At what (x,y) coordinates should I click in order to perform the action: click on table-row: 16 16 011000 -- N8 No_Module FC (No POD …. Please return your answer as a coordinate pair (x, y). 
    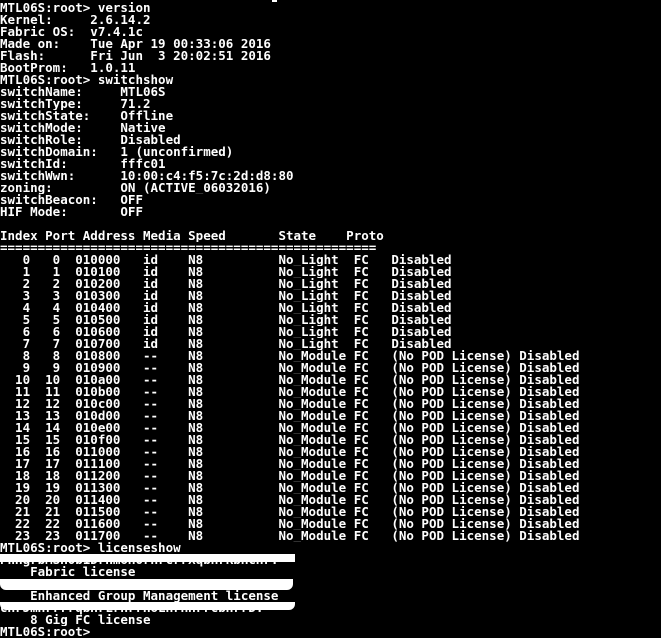
    Looking at the image, I should click on (290, 452).